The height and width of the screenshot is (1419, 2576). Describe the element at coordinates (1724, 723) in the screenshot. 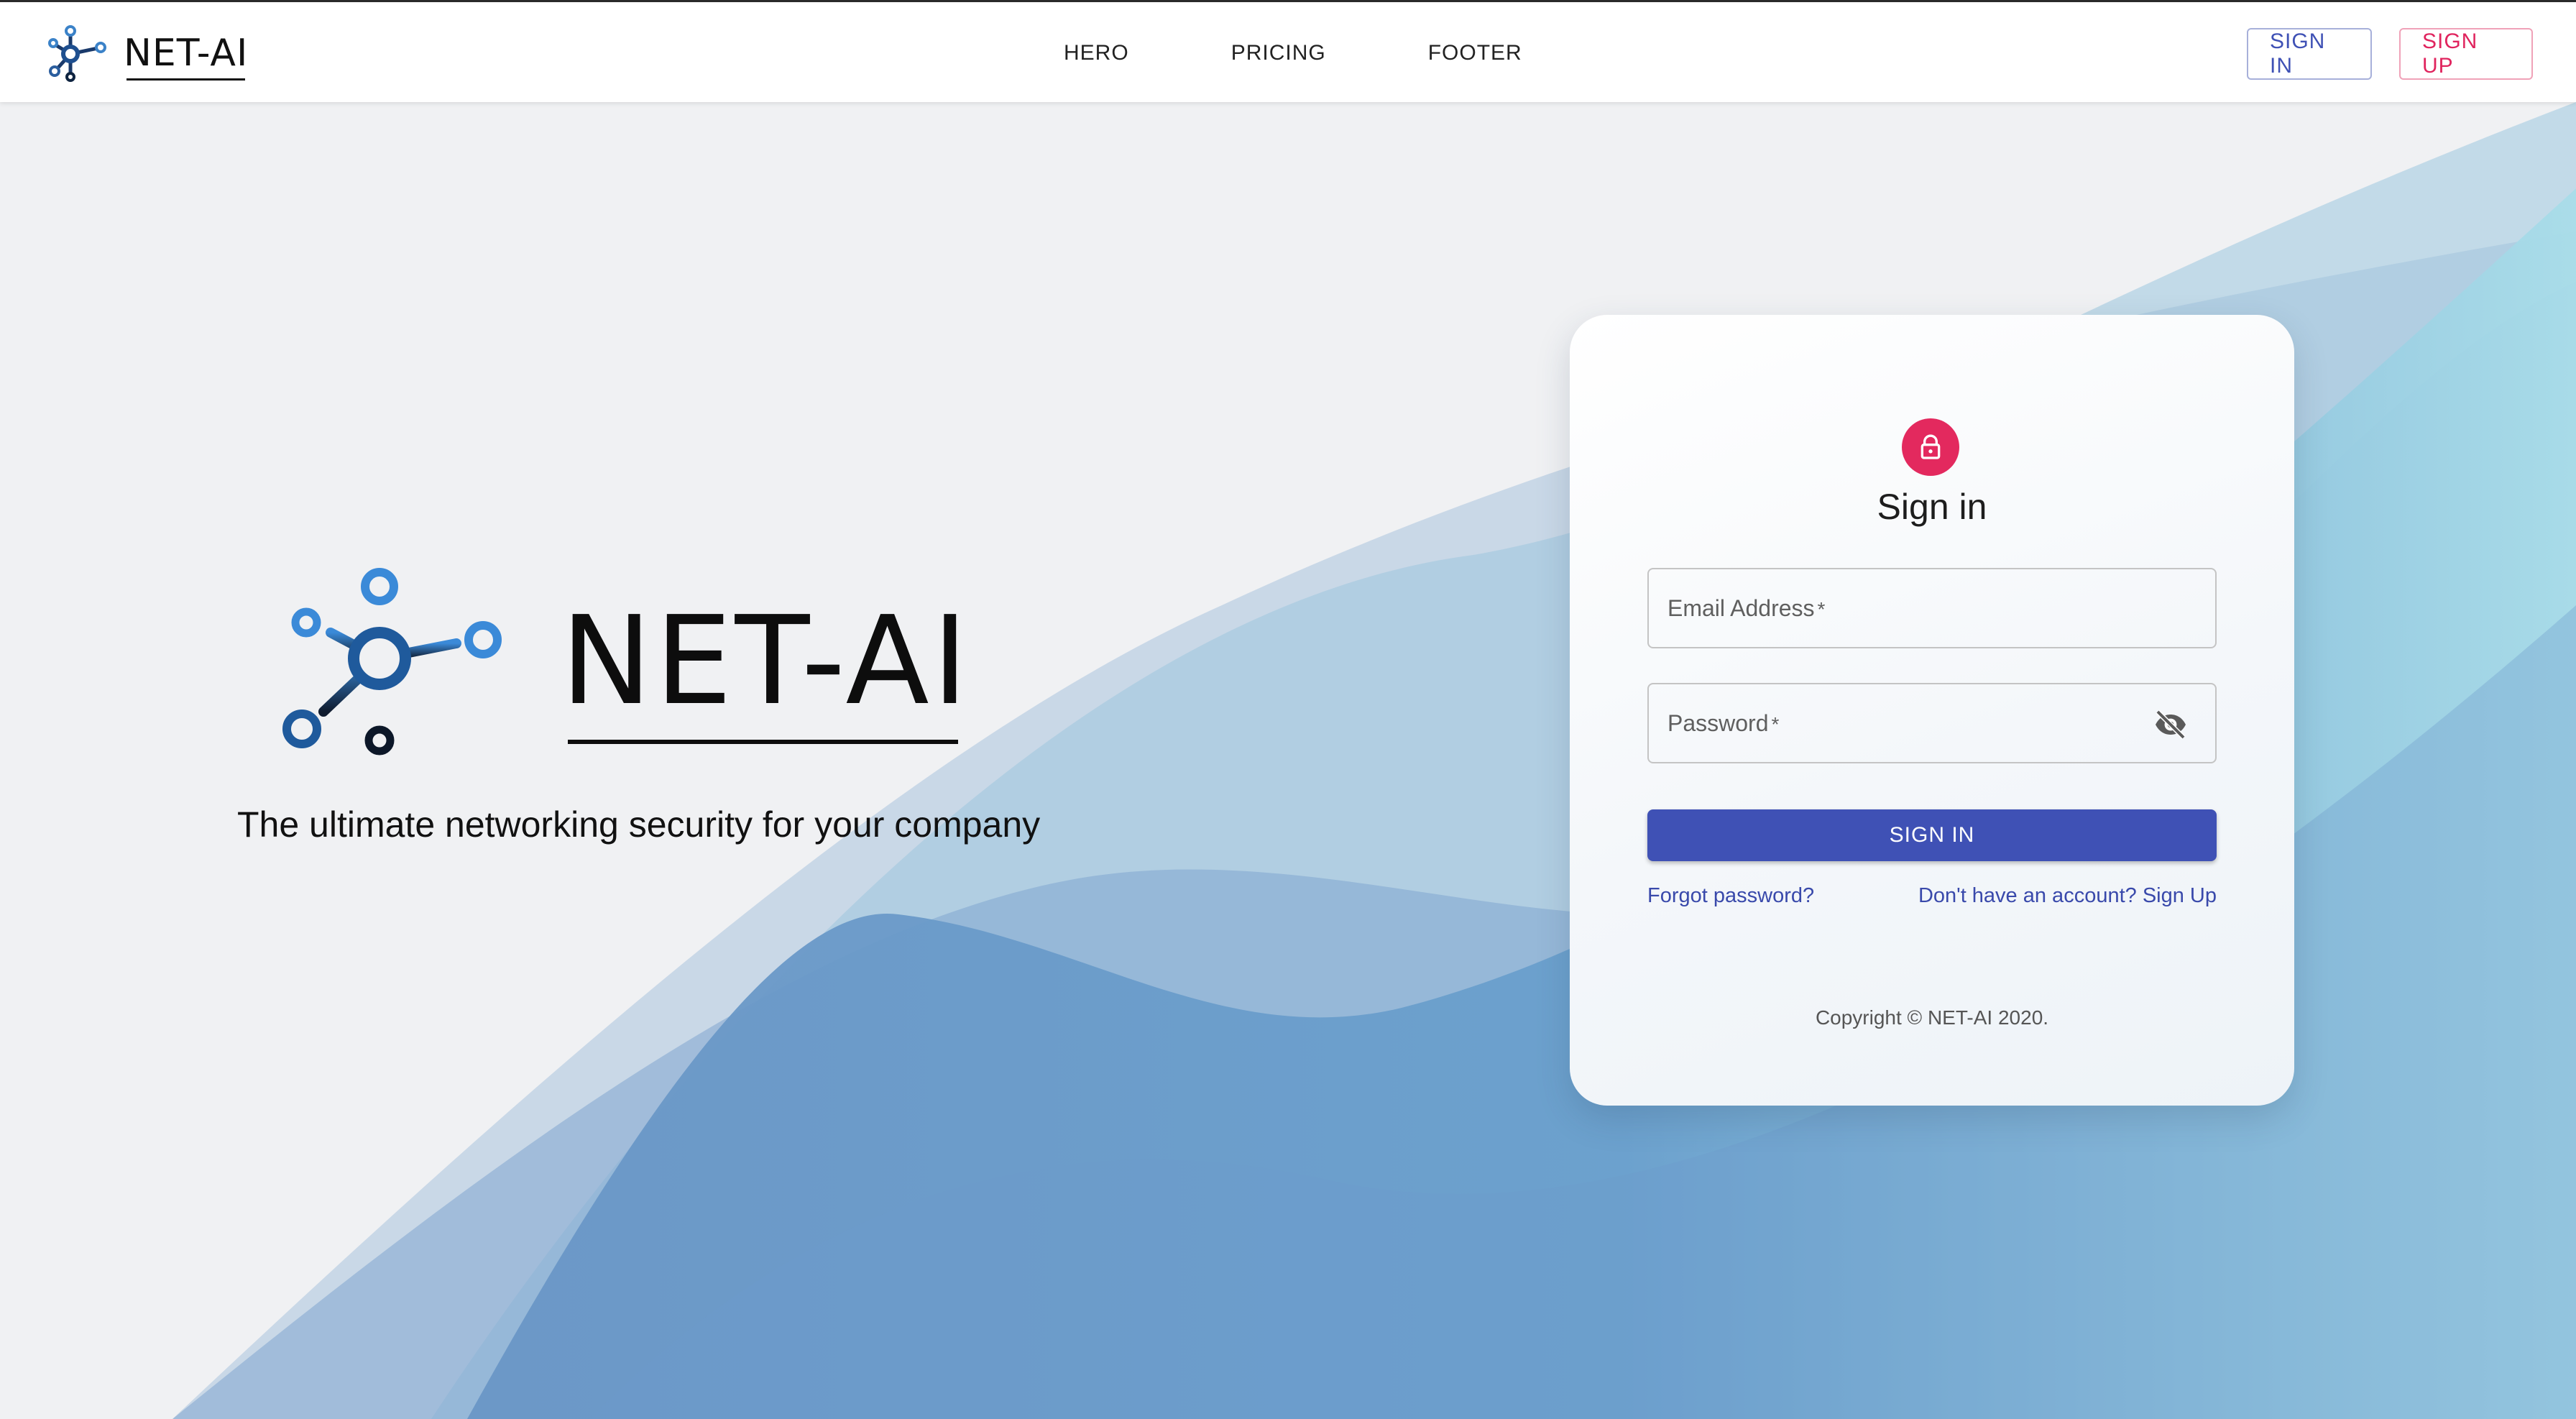

I see `password-field-label: Password *` at that location.